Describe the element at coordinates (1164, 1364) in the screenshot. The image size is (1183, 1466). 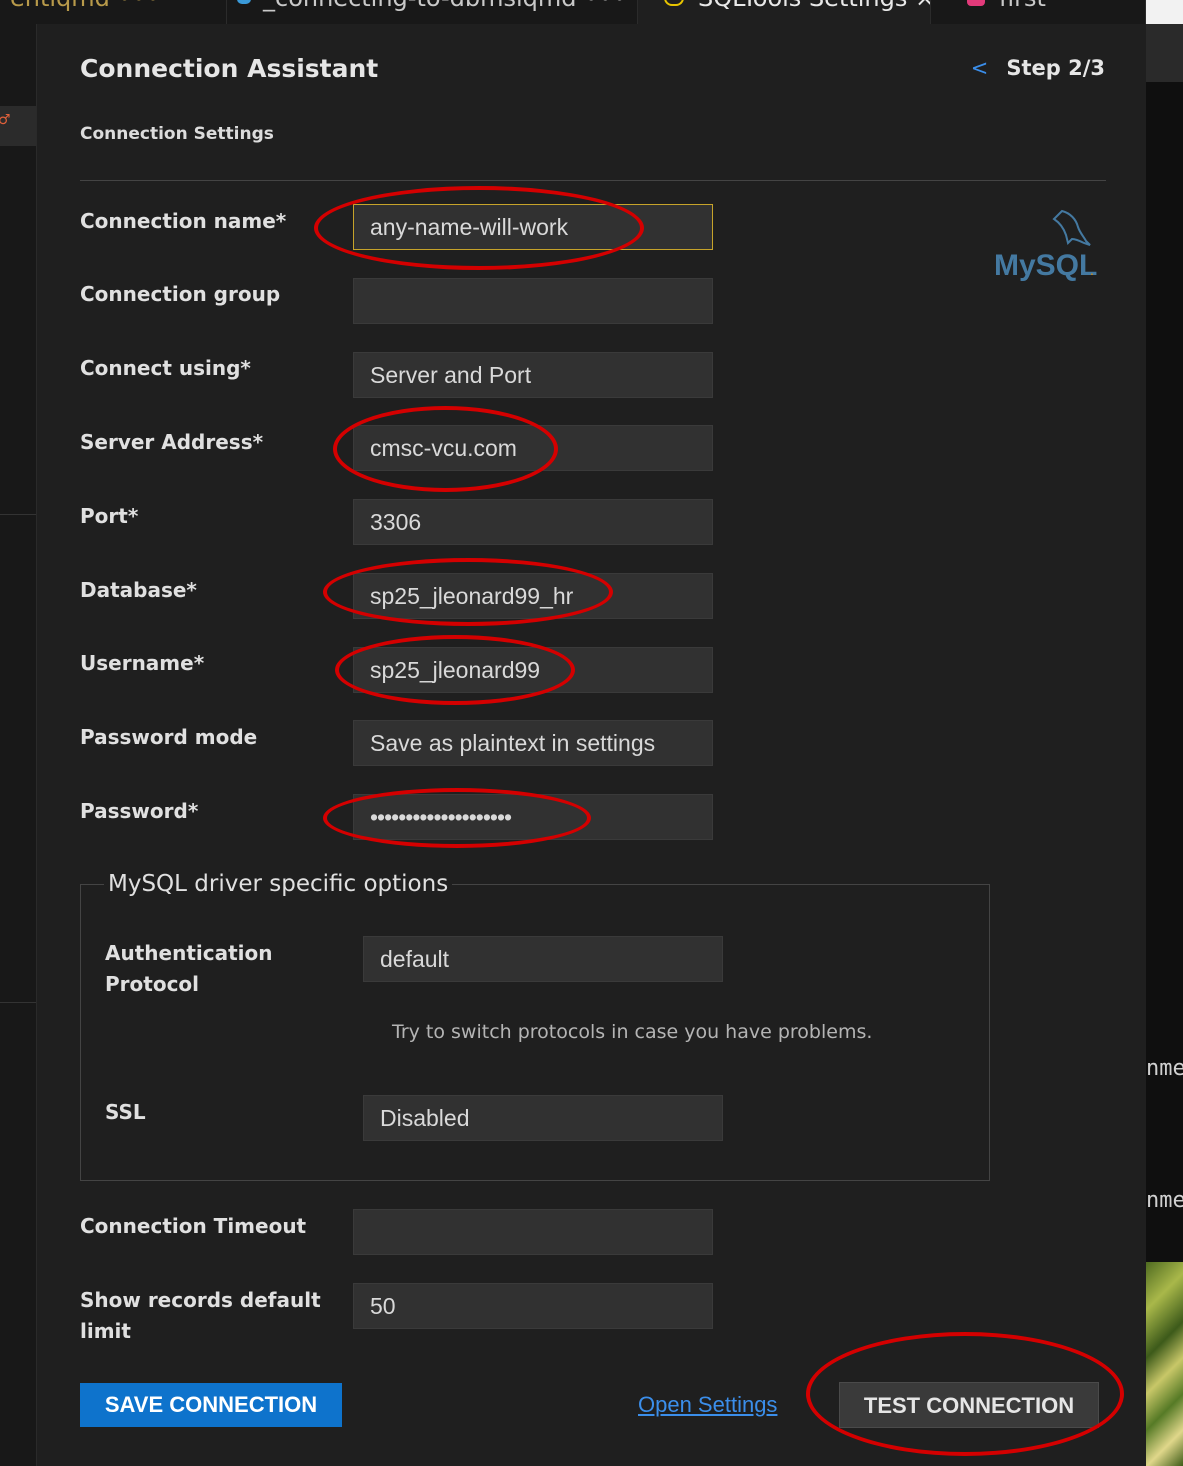
I see `background-image` at that location.